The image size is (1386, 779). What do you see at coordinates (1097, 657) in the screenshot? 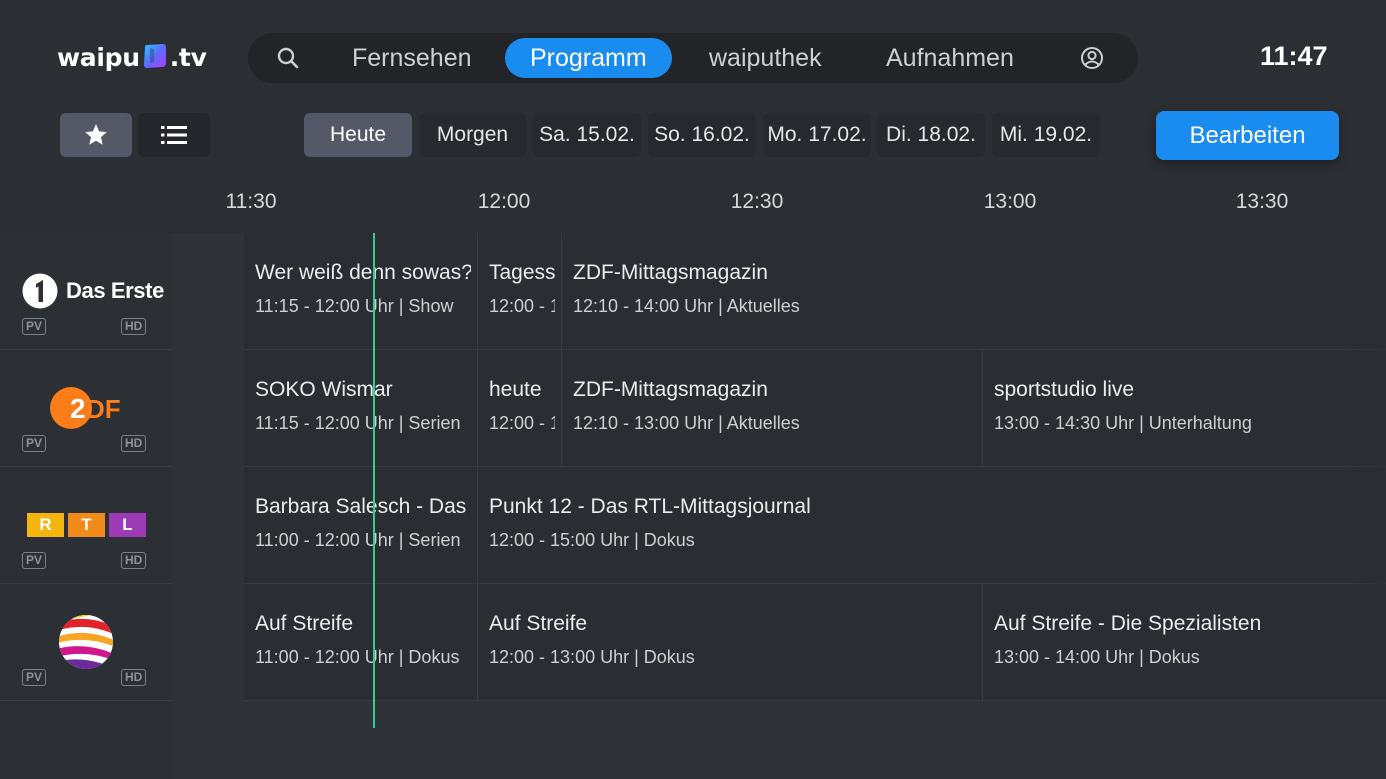
I see `program-time: 13:00 - 14:00 Uhr | Dokus` at bounding box center [1097, 657].